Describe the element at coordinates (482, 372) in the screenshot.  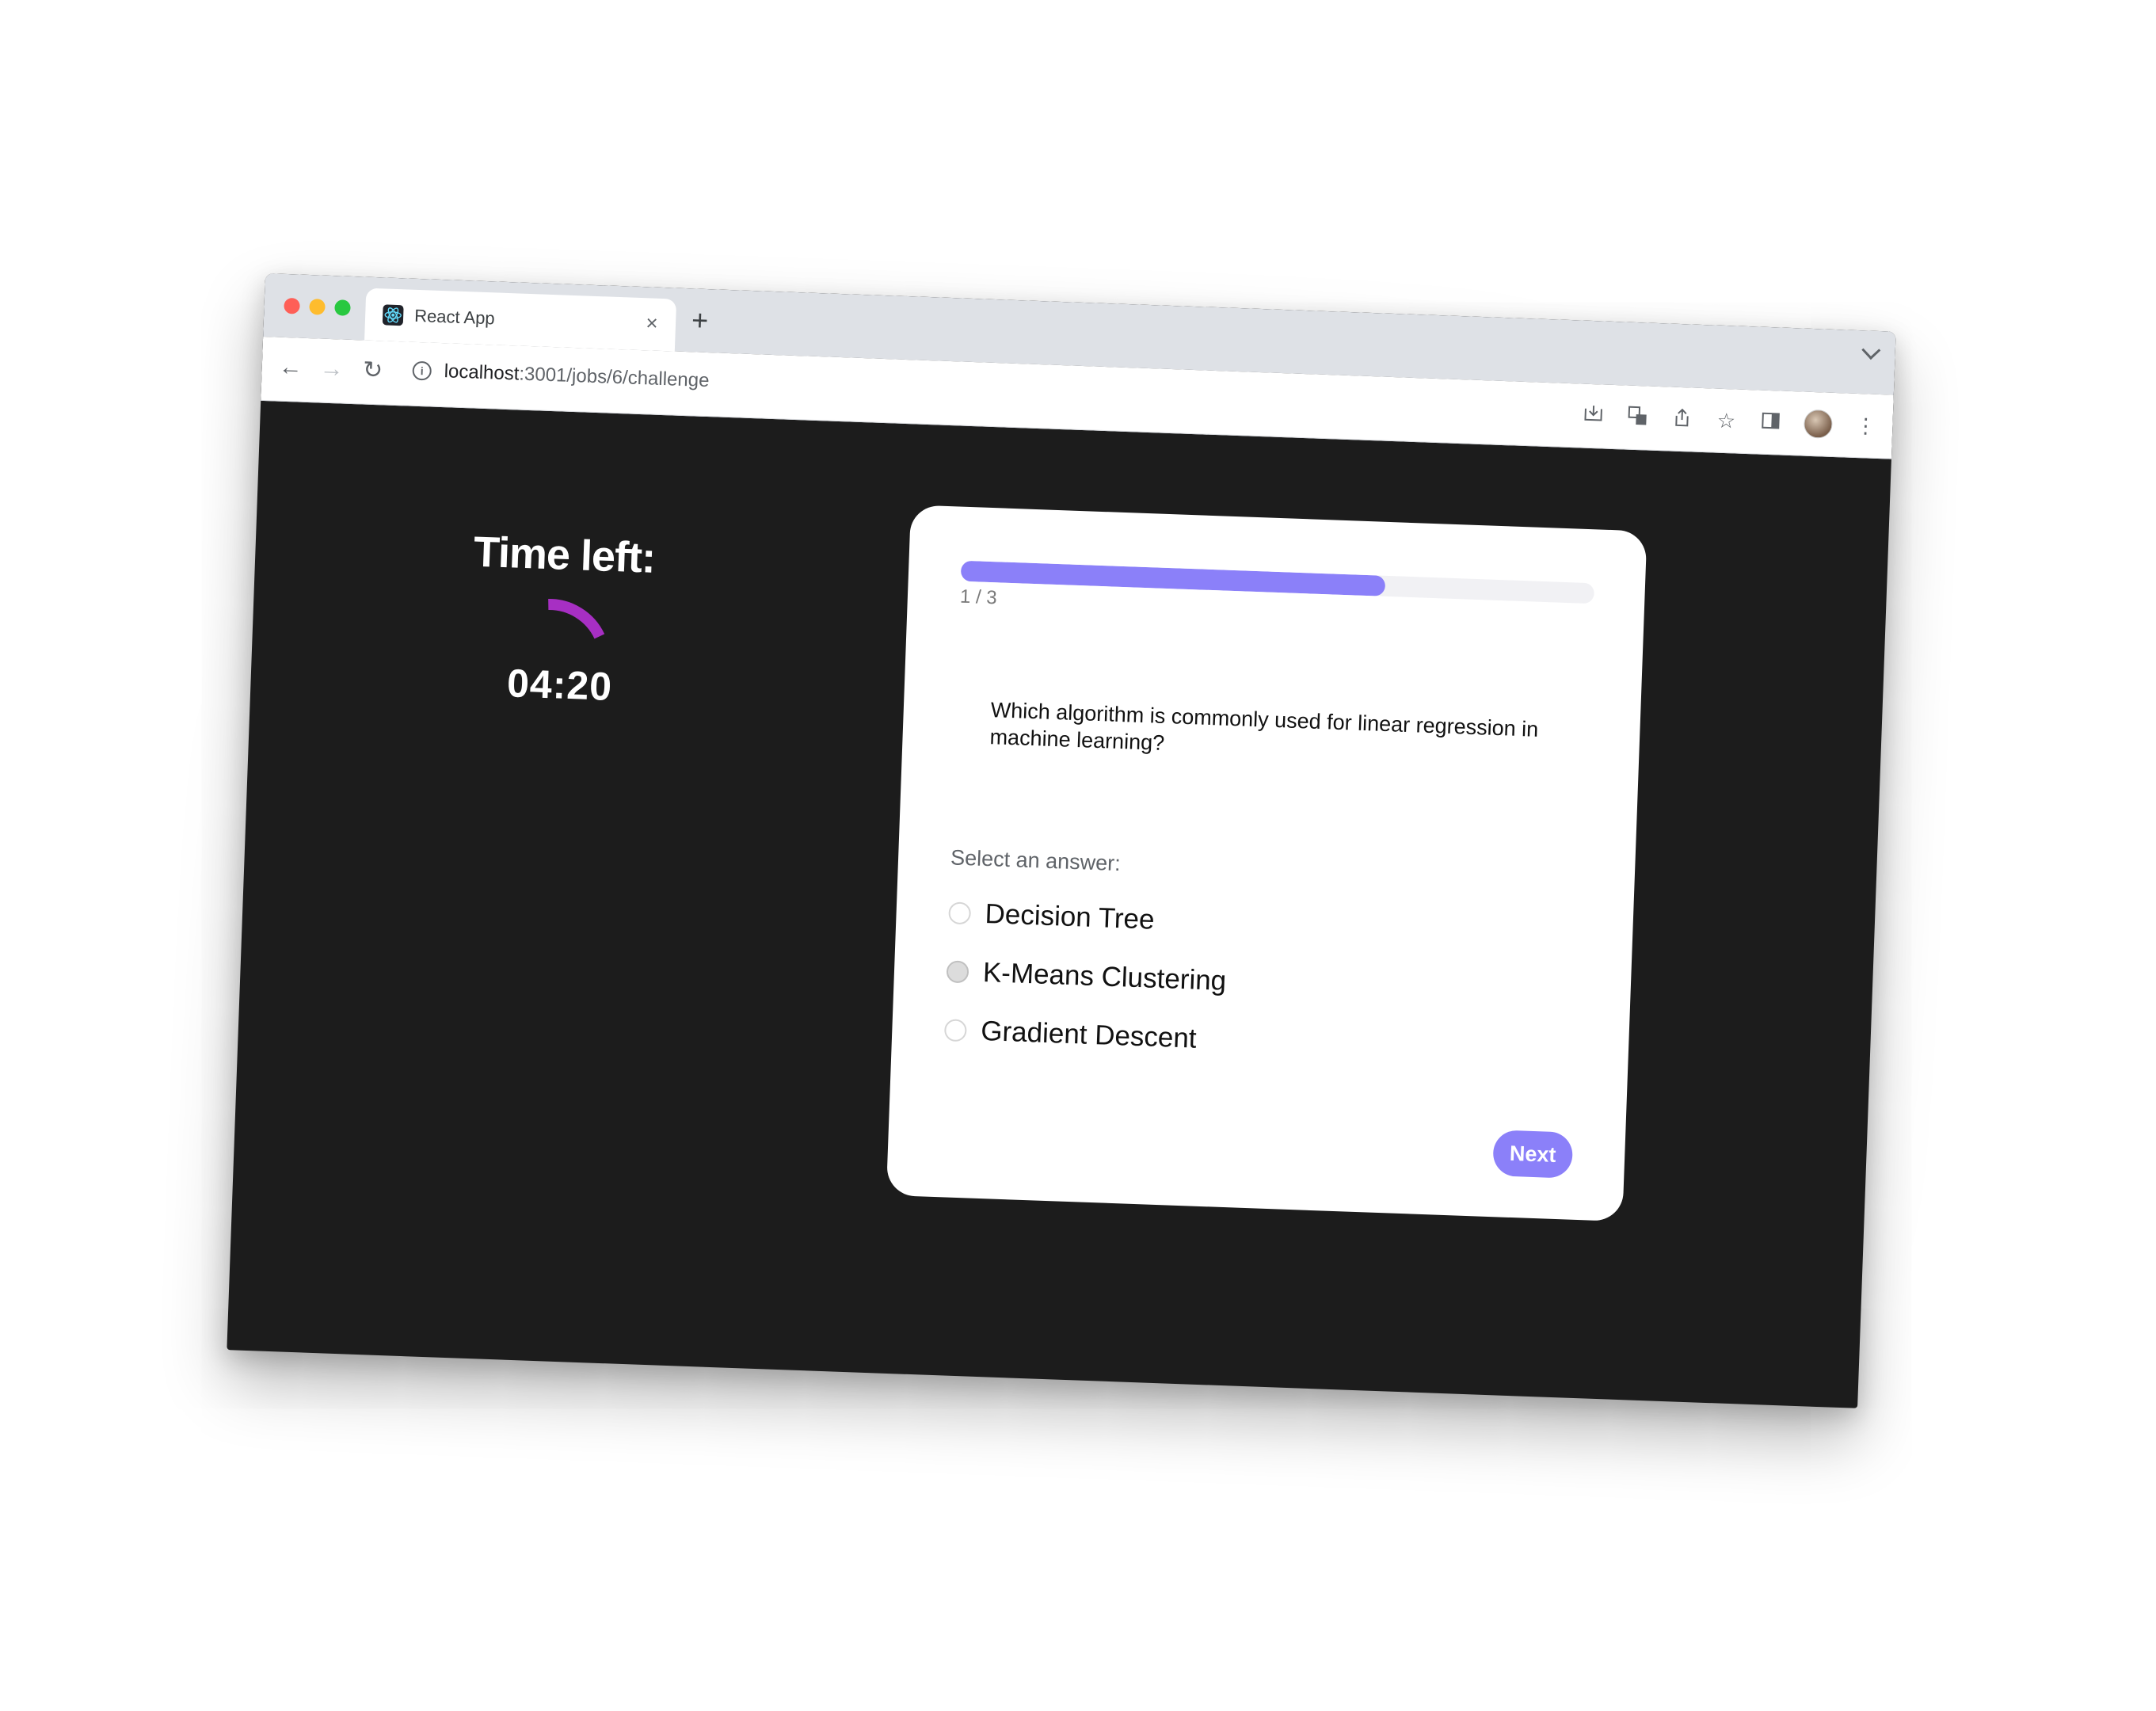
I see `url-host: localhost` at that location.